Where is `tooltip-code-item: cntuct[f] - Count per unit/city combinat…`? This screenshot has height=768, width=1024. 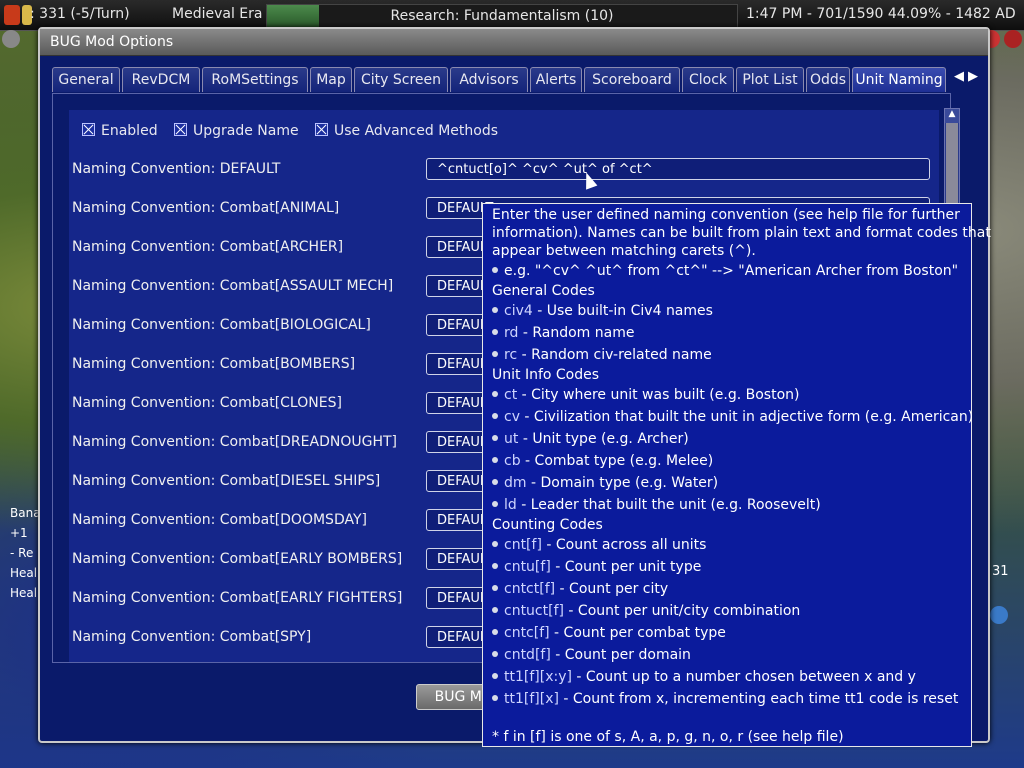
tooltip-code-item: cntuct[f] - Count per unit/city combinat… is located at coordinates (646, 611).